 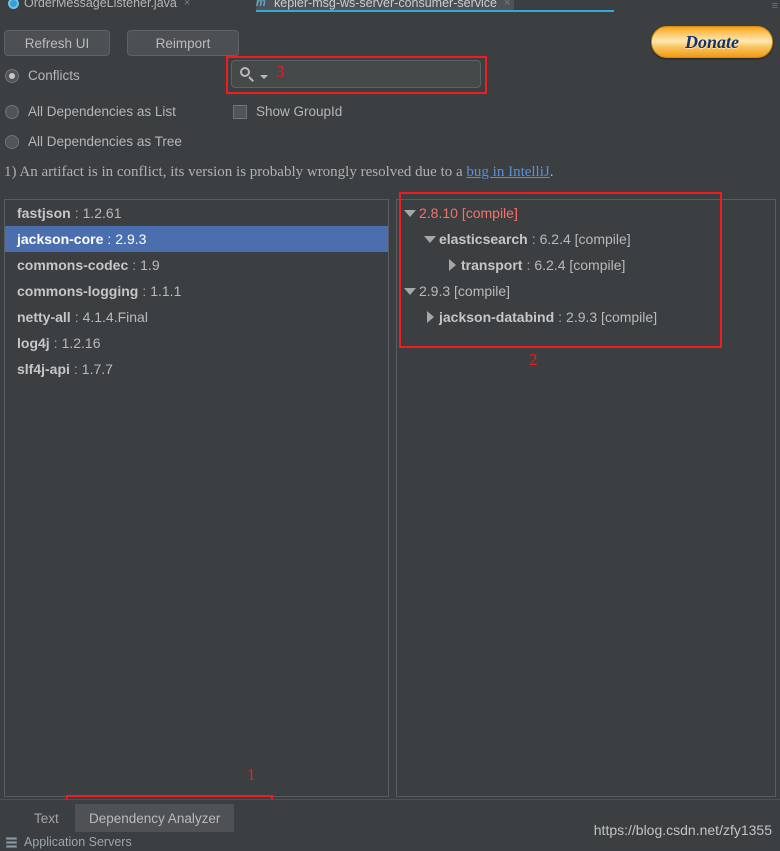 I want to click on server-stack-icon, so click(x=12, y=842).